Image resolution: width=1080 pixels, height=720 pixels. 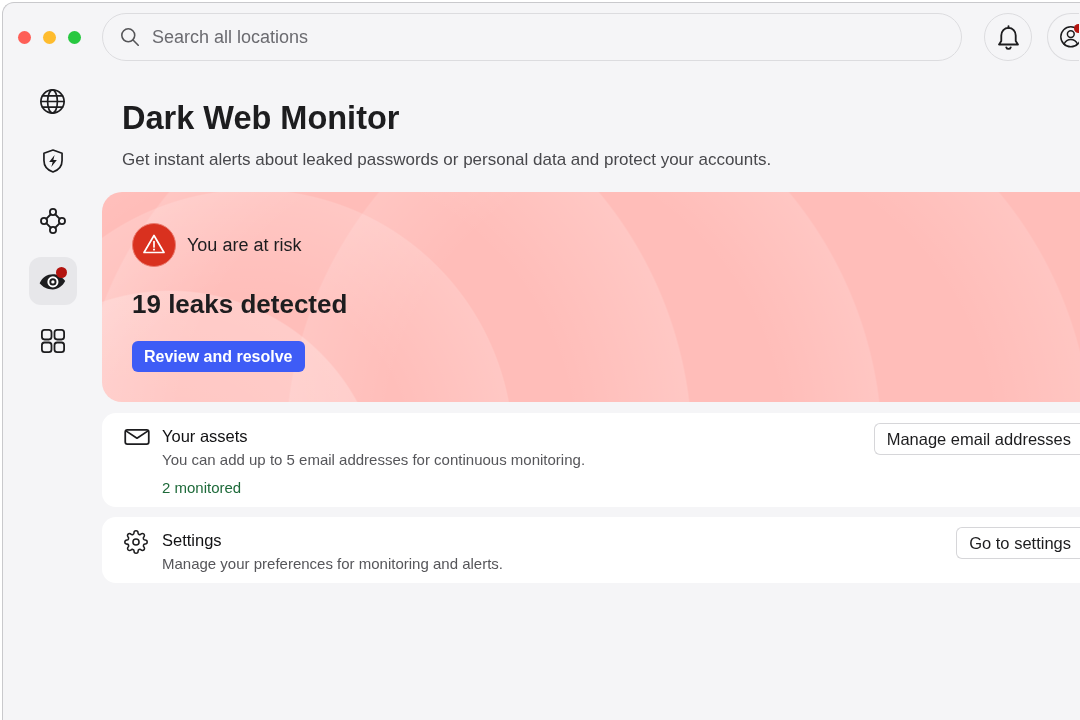 What do you see at coordinates (374, 460) in the screenshot?
I see `section-description: You can add up to 5 email addresses for continuous monitoring.` at bounding box center [374, 460].